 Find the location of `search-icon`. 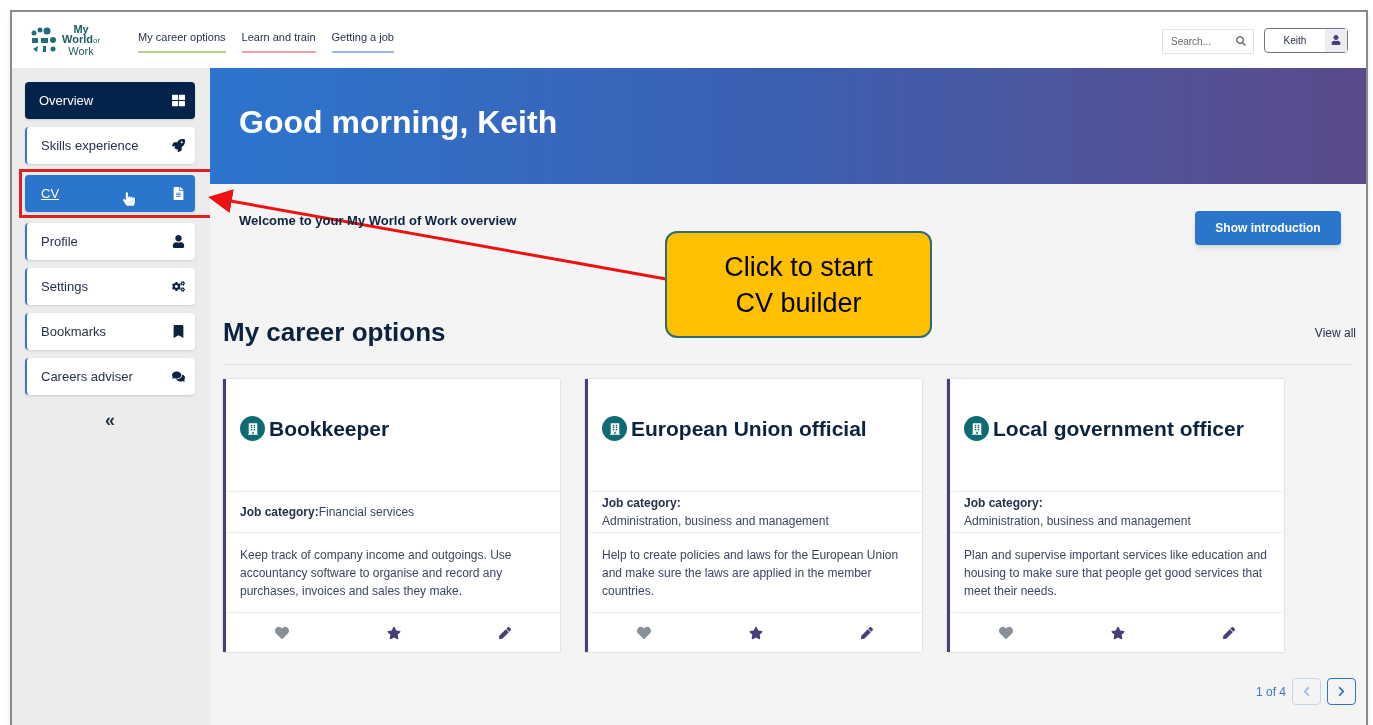

search-icon is located at coordinates (1241, 40).